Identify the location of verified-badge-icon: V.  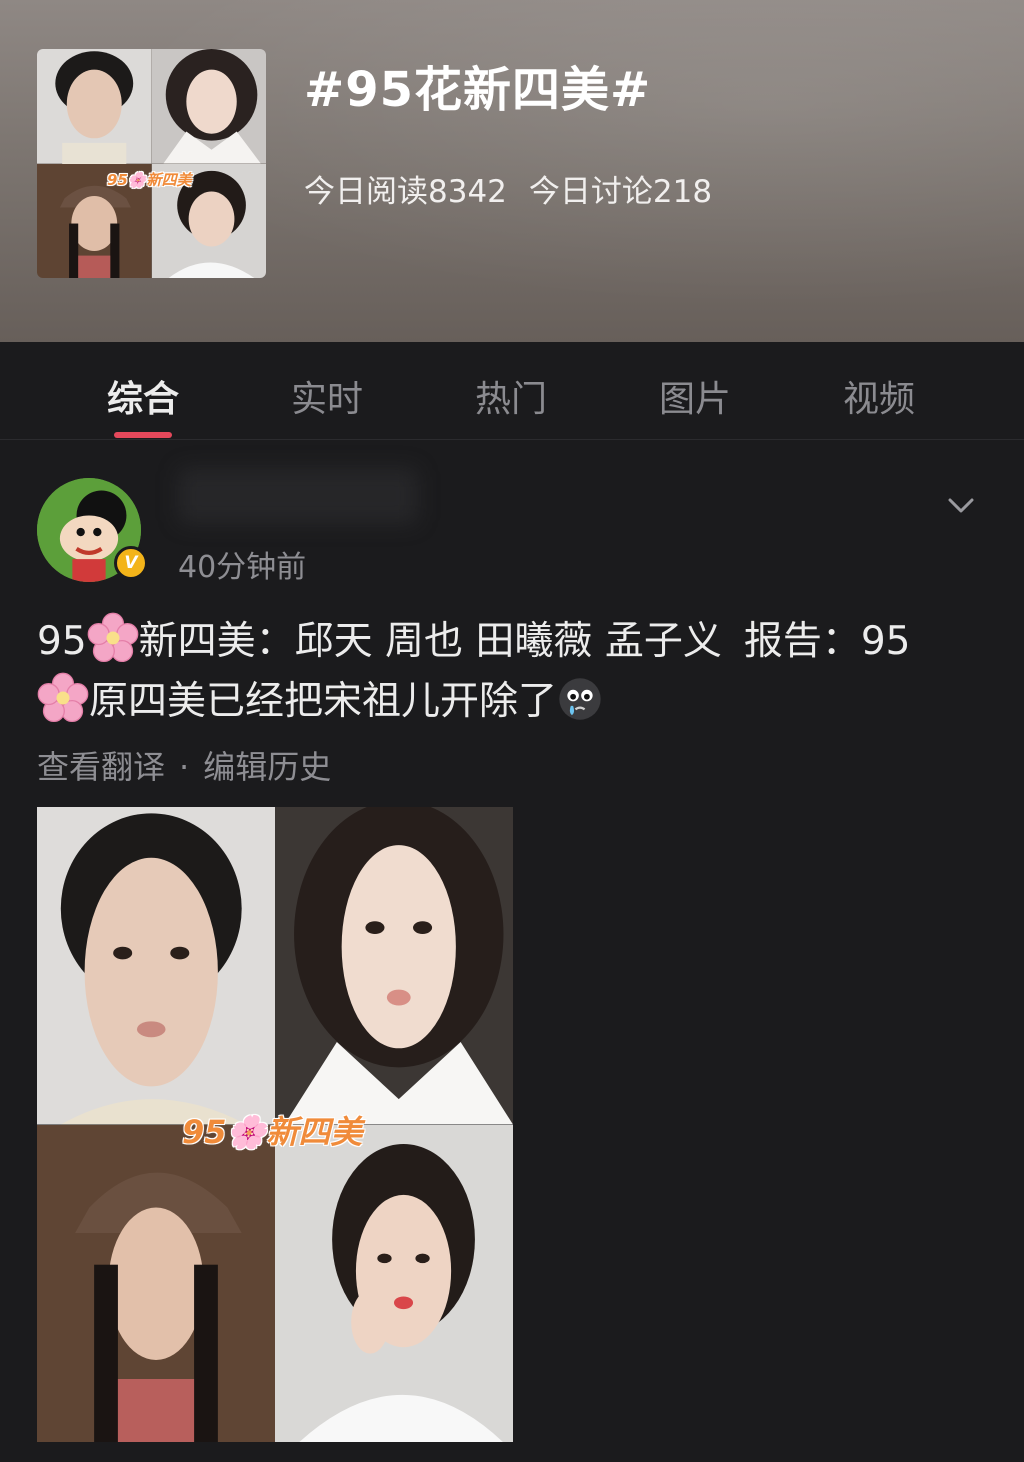
(131, 563).